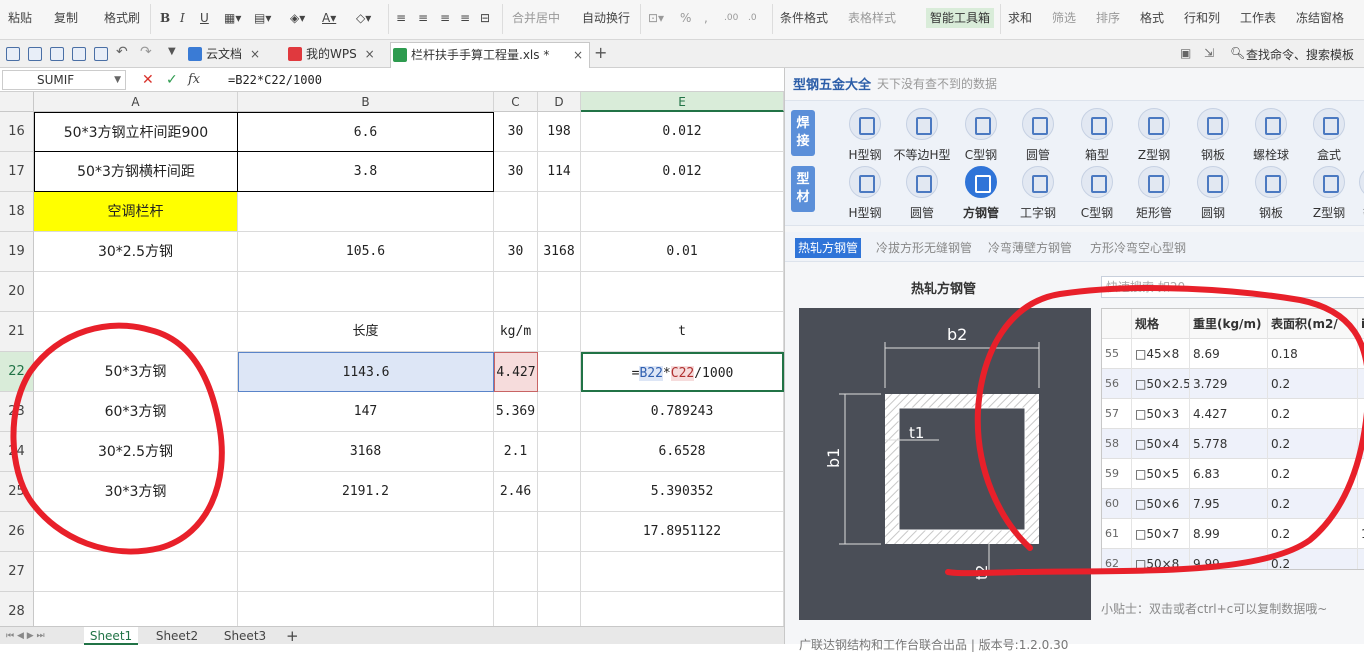  Describe the element at coordinates (172, 80) in the screenshot. I see `confirm-formula-button: ✓` at that location.